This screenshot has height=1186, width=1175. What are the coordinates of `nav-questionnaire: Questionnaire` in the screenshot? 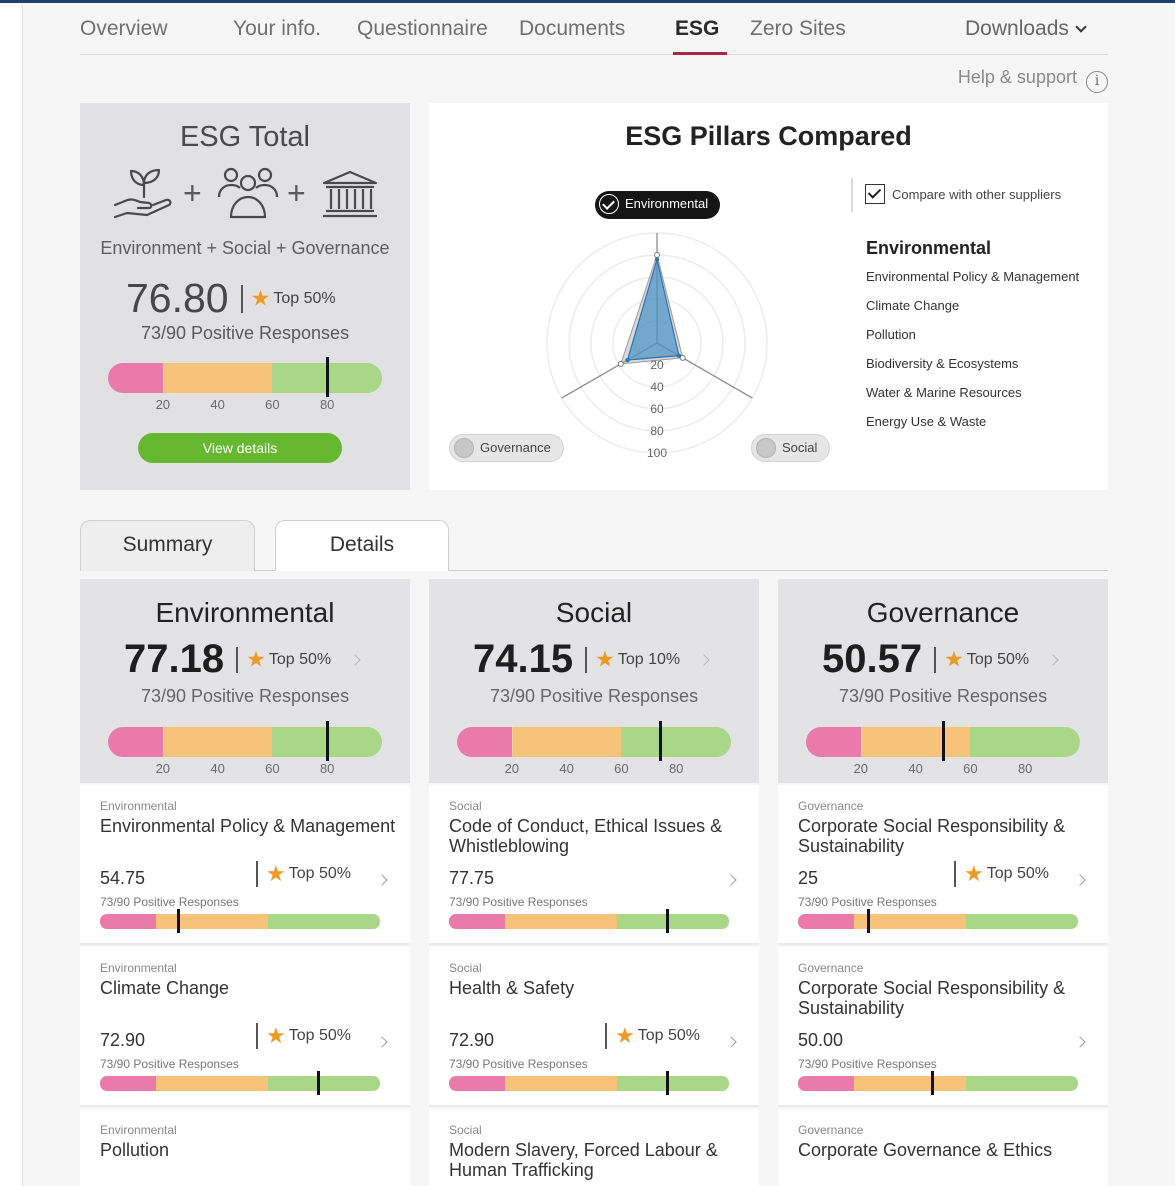 It's located at (422, 29).